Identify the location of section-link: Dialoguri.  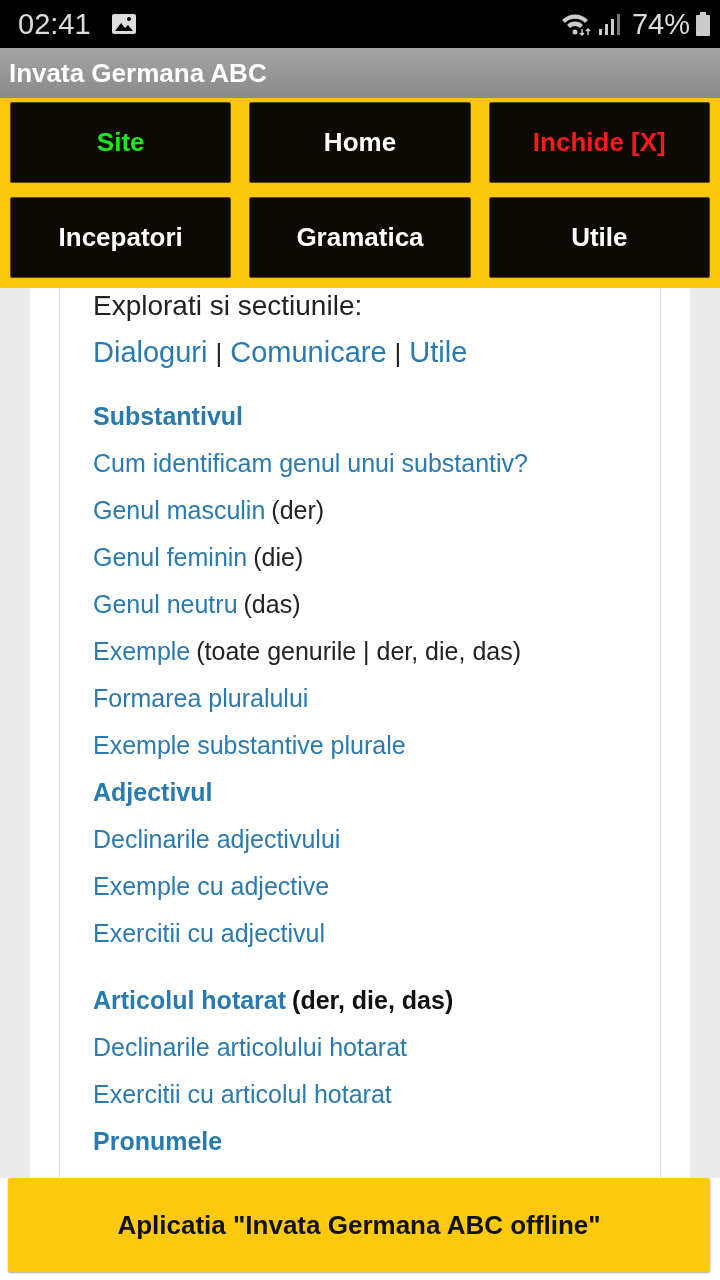
(150, 352).